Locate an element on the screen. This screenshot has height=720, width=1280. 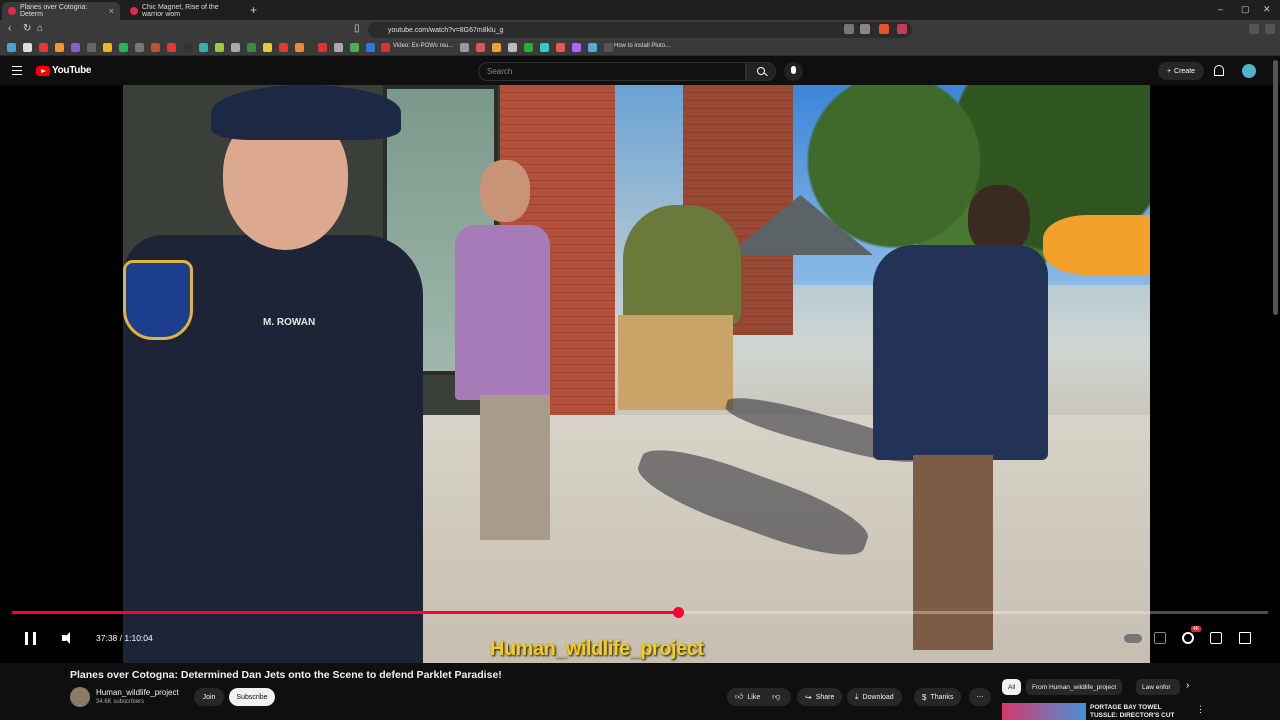
progress-bar is located at coordinates (640, 612).